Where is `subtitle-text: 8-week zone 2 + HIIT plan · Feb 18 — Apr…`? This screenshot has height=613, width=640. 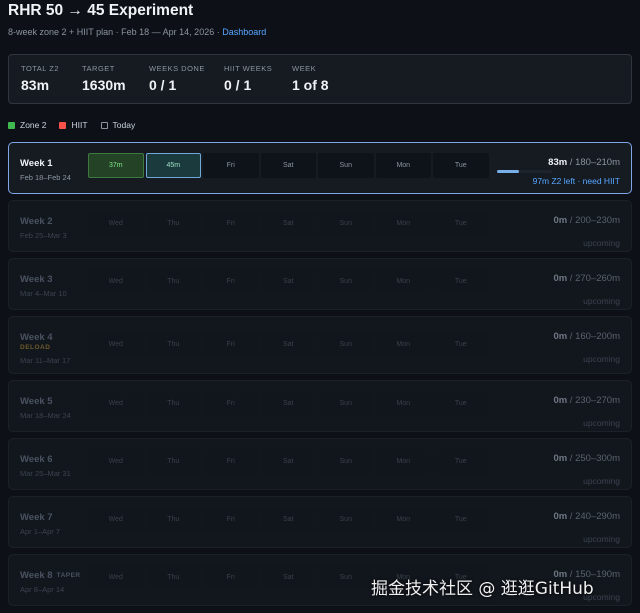 subtitle-text: 8-week zone 2 + HIIT plan · Feb 18 — Apr… is located at coordinates (115, 32).